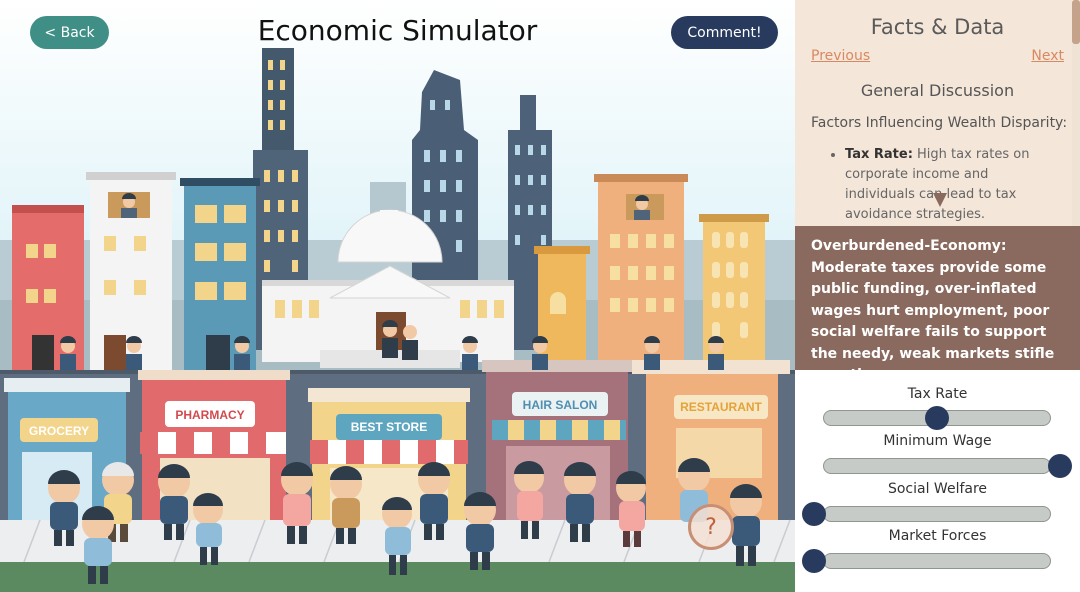  What do you see at coordinates (879, 154) in the screenshot?
I see `fact-term: Tax Rate:` at bounding box center [879, 154].